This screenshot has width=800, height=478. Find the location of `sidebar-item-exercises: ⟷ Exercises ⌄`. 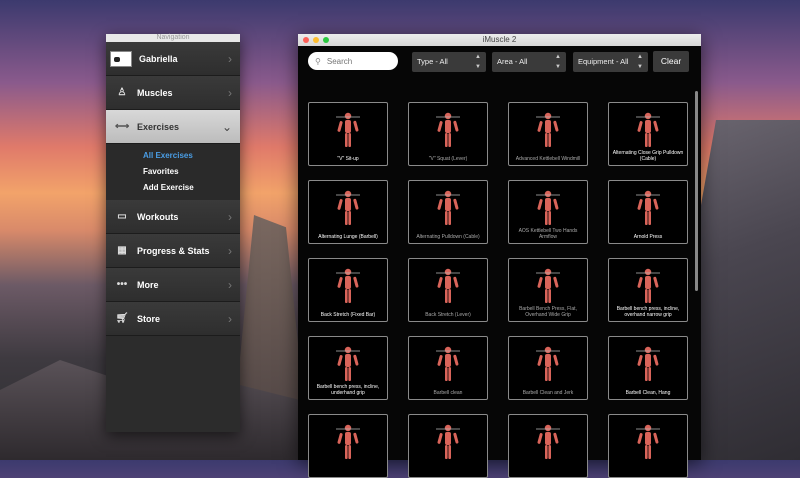

sidebar-item-exercises: ⟷ Exercises ⌄ is located at coordinates (173, 127).